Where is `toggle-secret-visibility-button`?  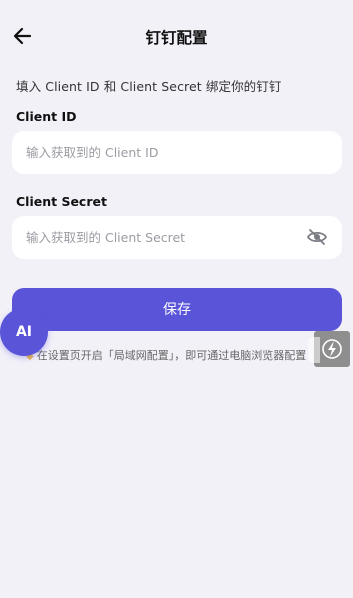
toggle-secret-visibility-button is located at coordinates (317, 237).